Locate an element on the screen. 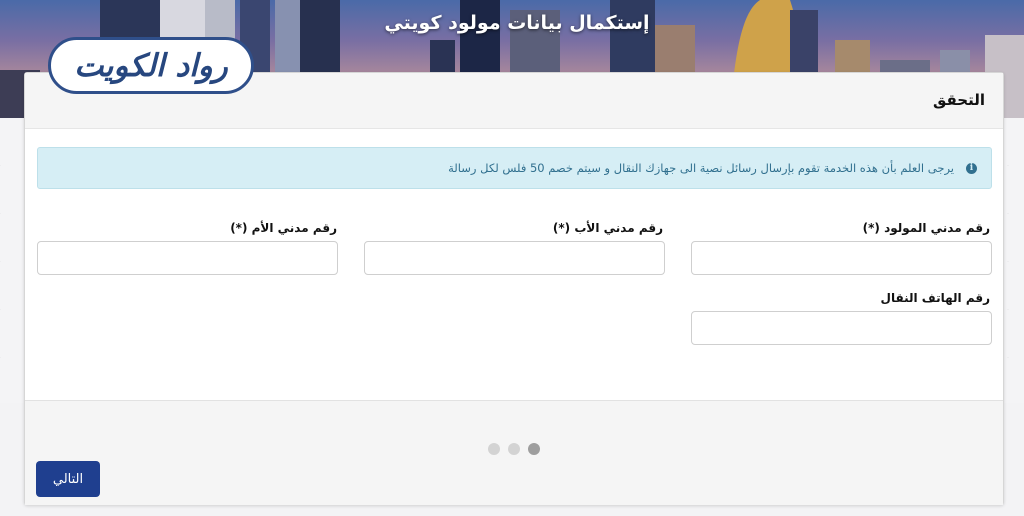 Image resolution: width=1024 pixels, height=516 pixels. mobile-phone-label: رقم الهاتف النقال is located at coordinates (935, 298).